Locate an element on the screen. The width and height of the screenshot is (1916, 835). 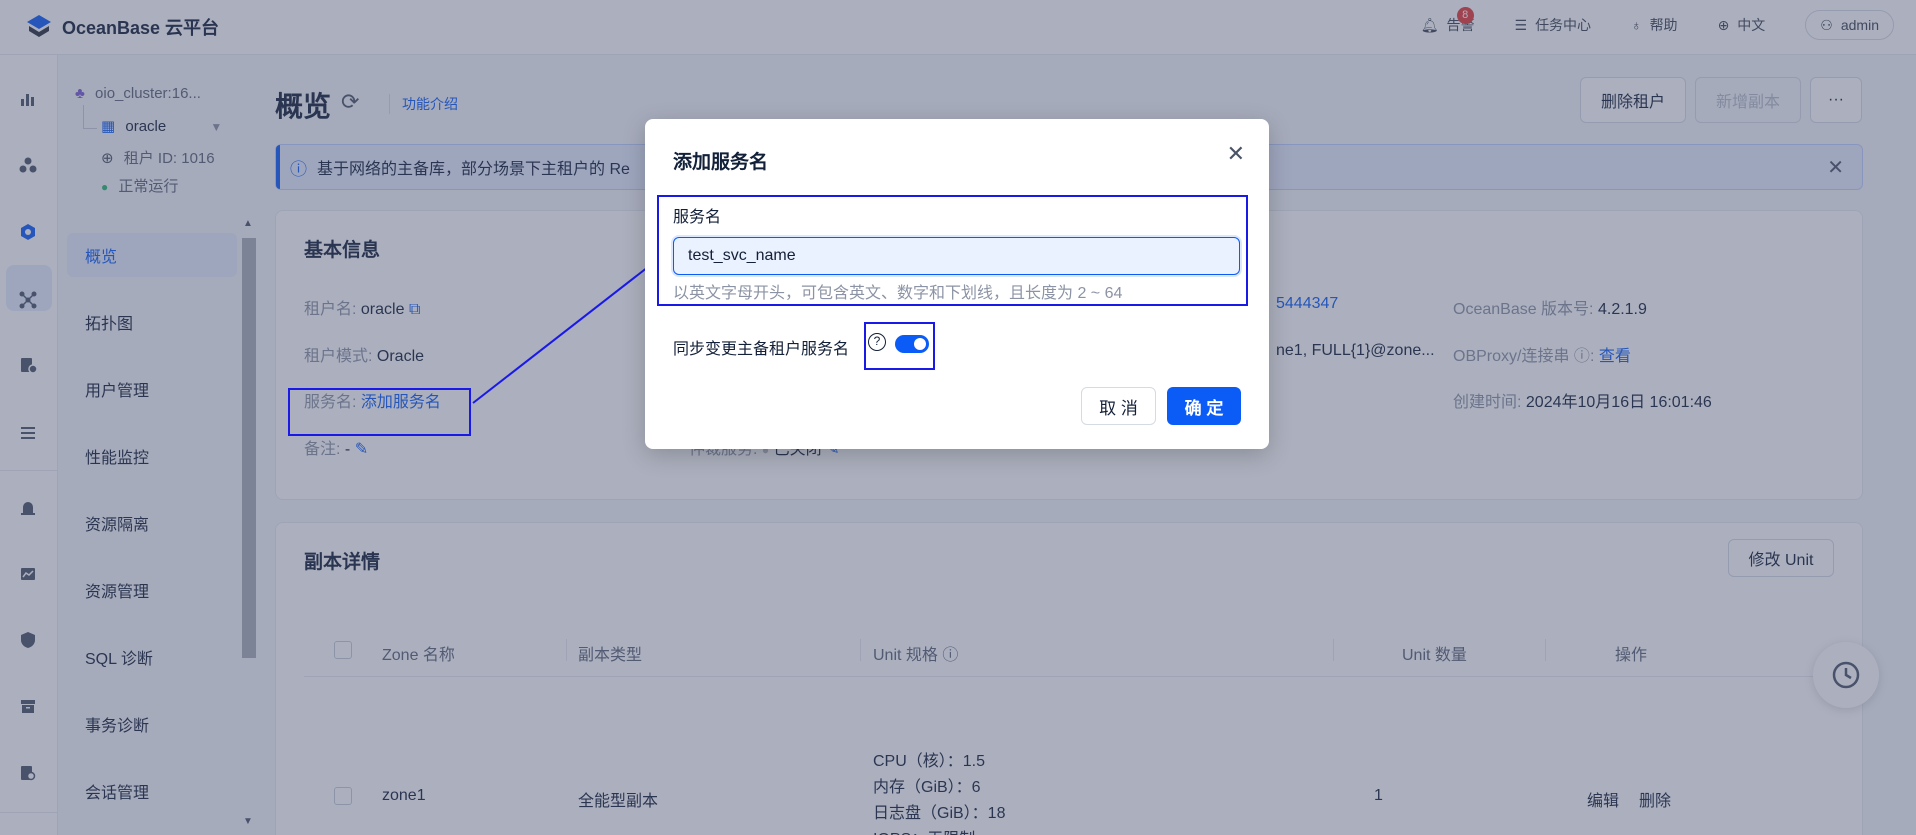
cancel-button: 取 消 is located at coordinates (1118, 406).